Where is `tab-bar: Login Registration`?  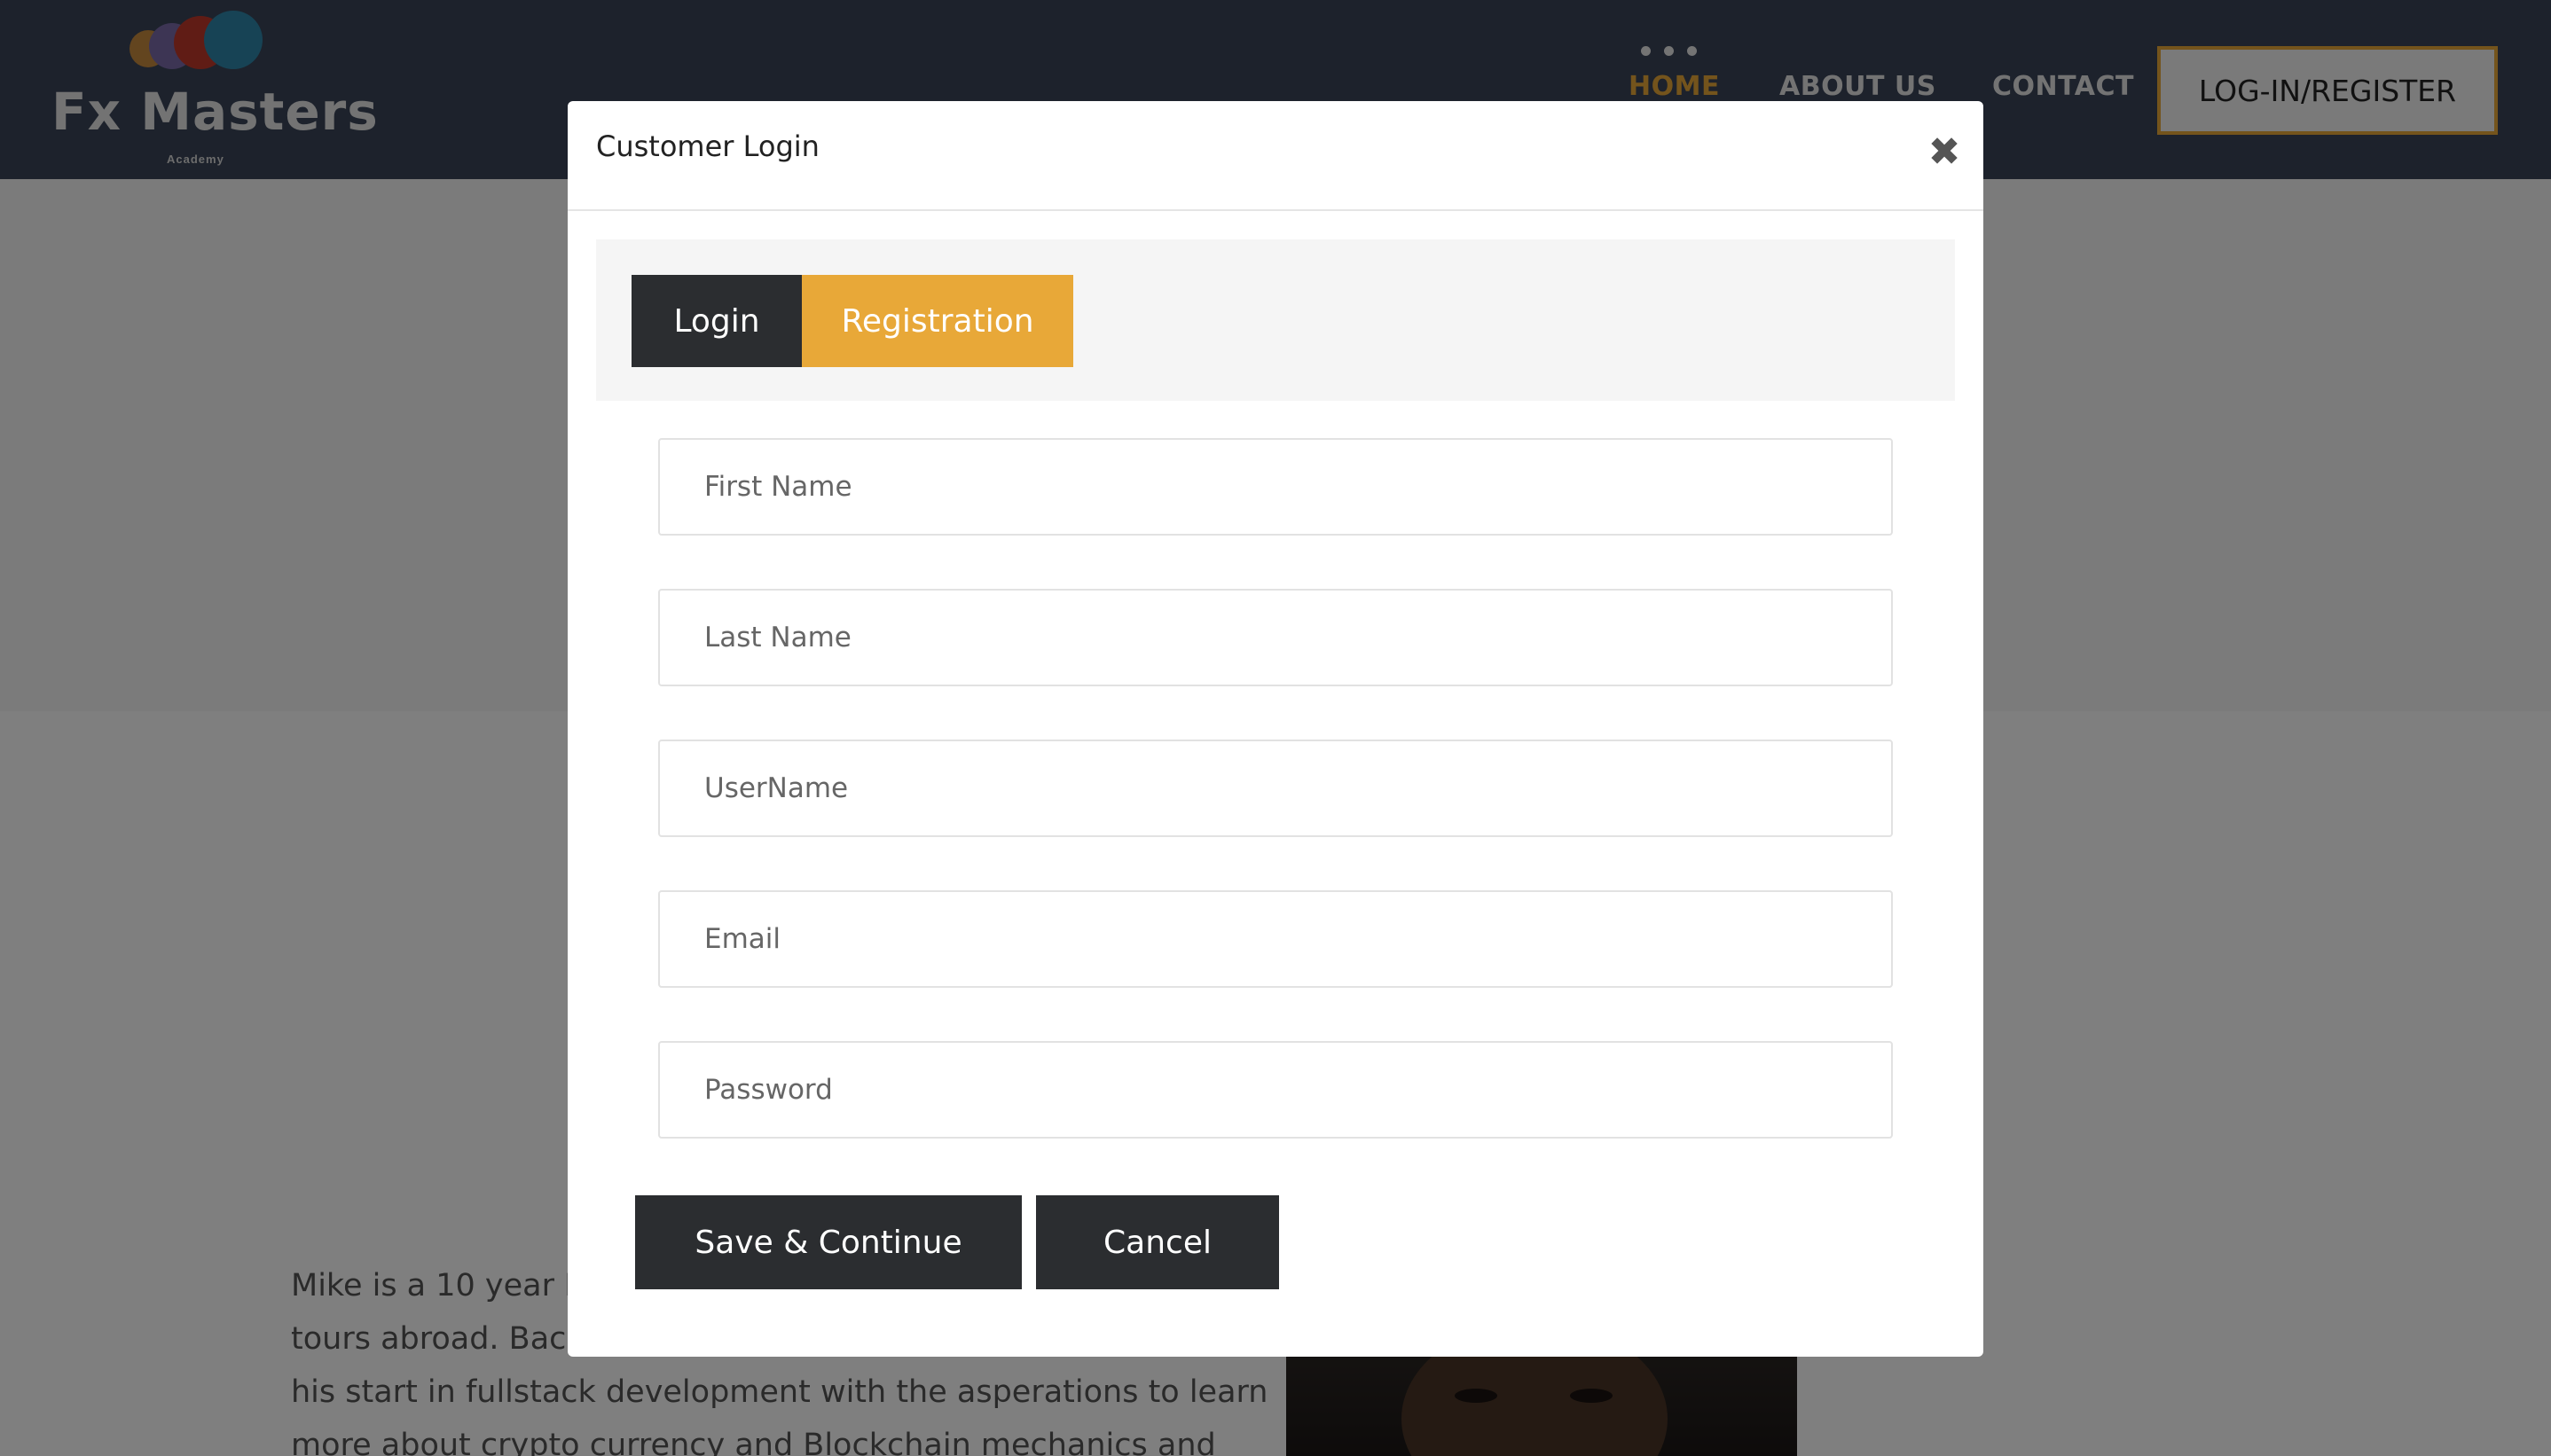 tab-bar: Login Registration is located at coordinates (1275, 320).